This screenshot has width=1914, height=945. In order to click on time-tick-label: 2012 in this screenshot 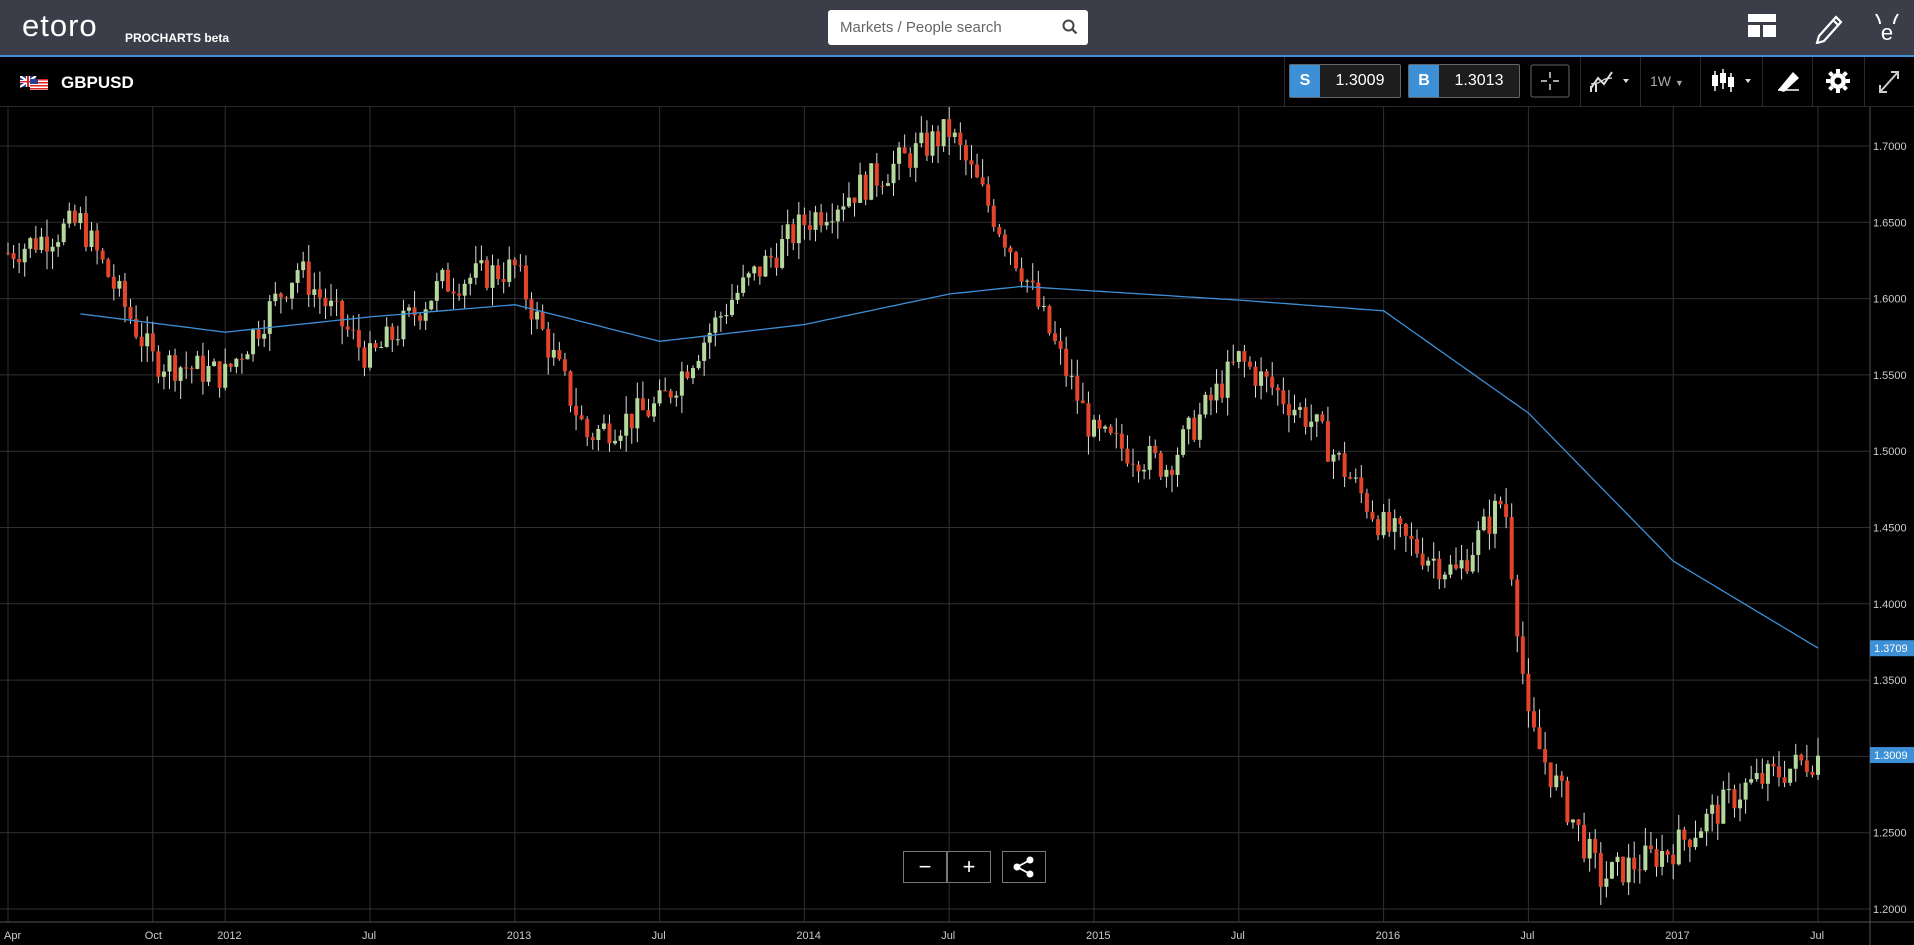, I will do `click(229, 936)`.